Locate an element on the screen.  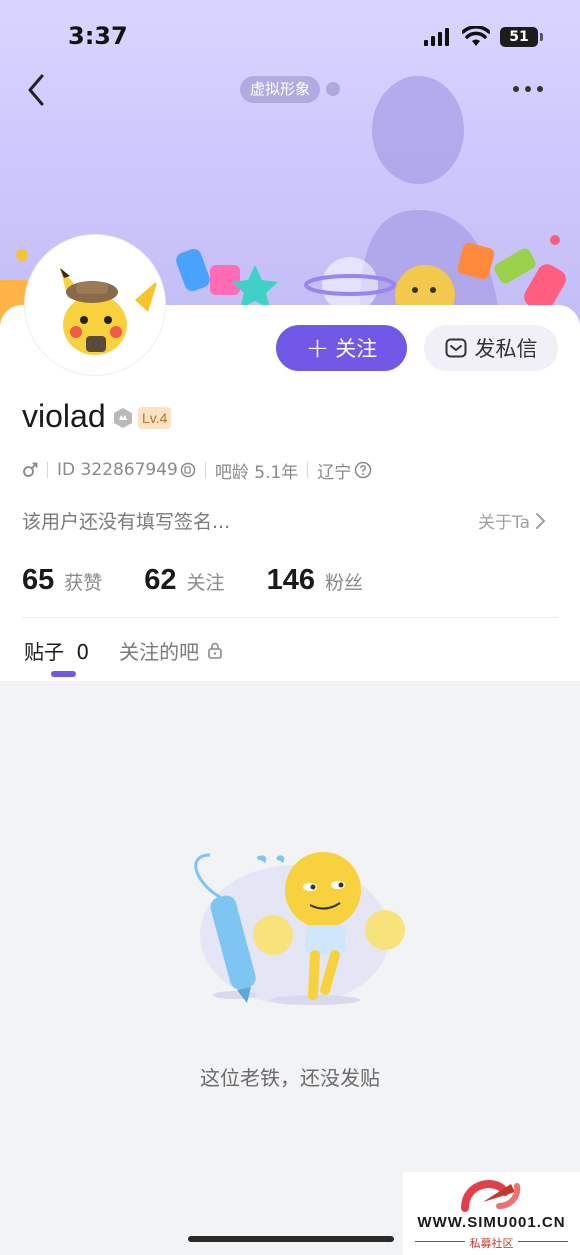
watermark-logo is located at coordinates (491, 1196).